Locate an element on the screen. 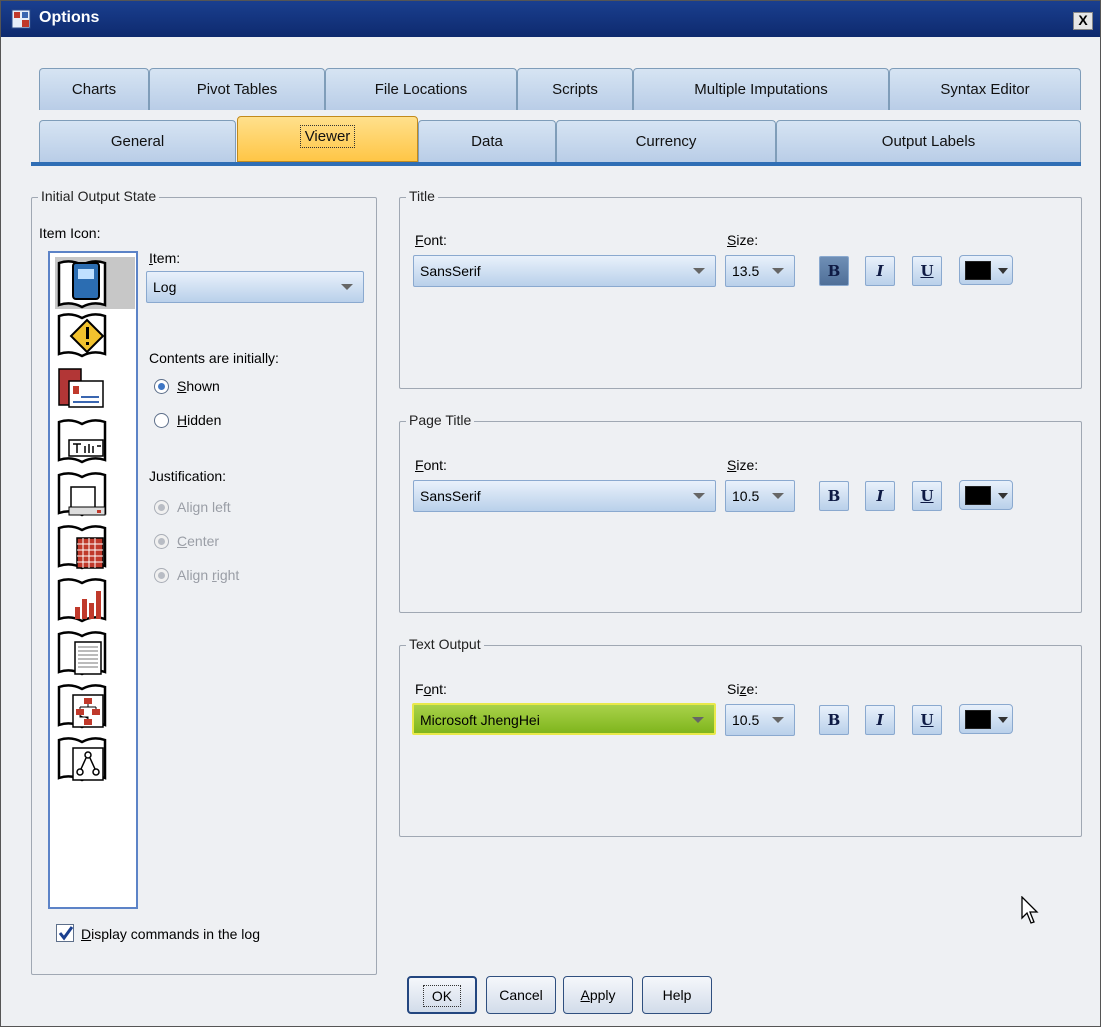  display-commands-label: Display commands in the log is located at coordinates (170, 934).